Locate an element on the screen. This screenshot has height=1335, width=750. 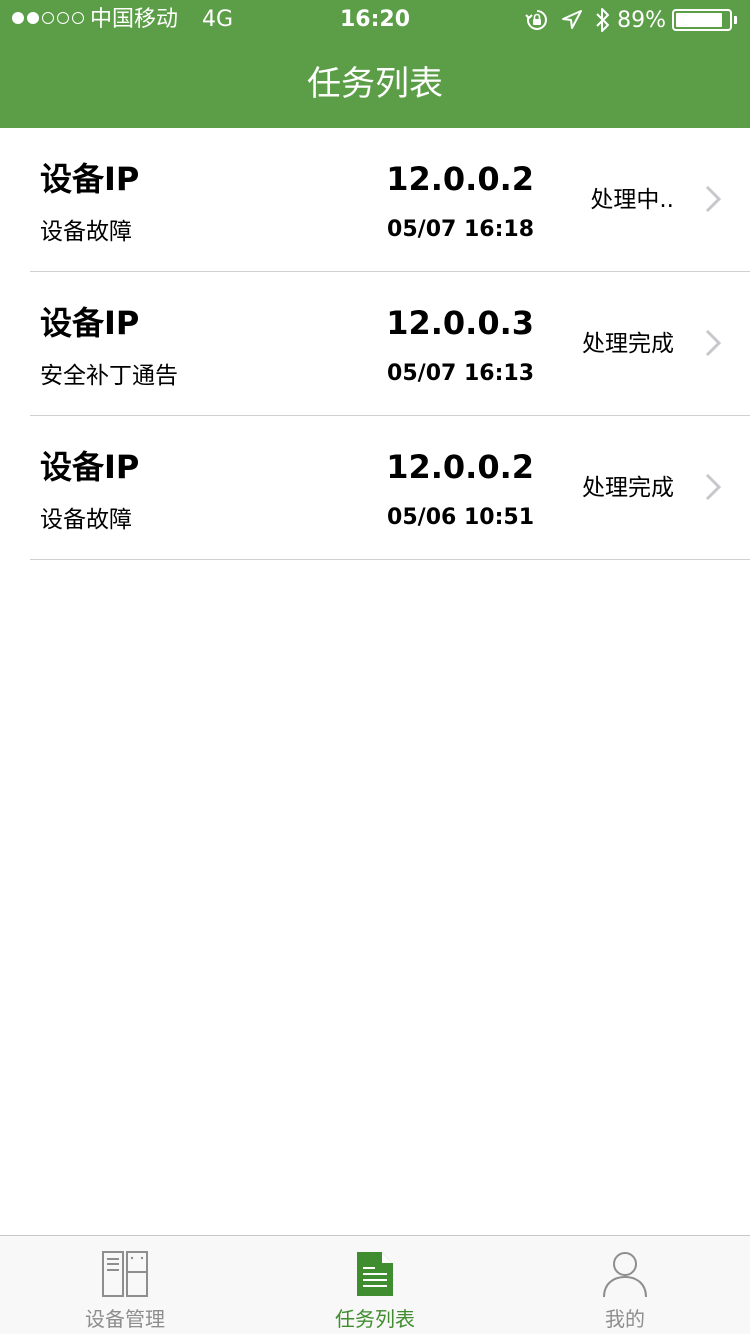
status-bar: 中国移动 4G 16:20 89% is located at coordinates (375, 20).